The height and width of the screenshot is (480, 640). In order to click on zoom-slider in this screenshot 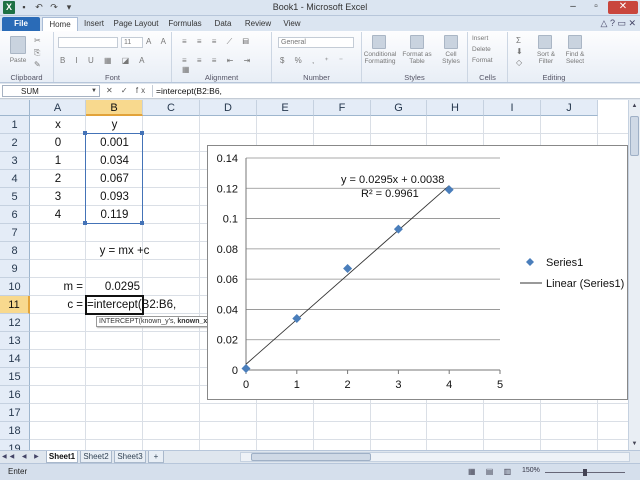, I will do `click(585, 472)`.